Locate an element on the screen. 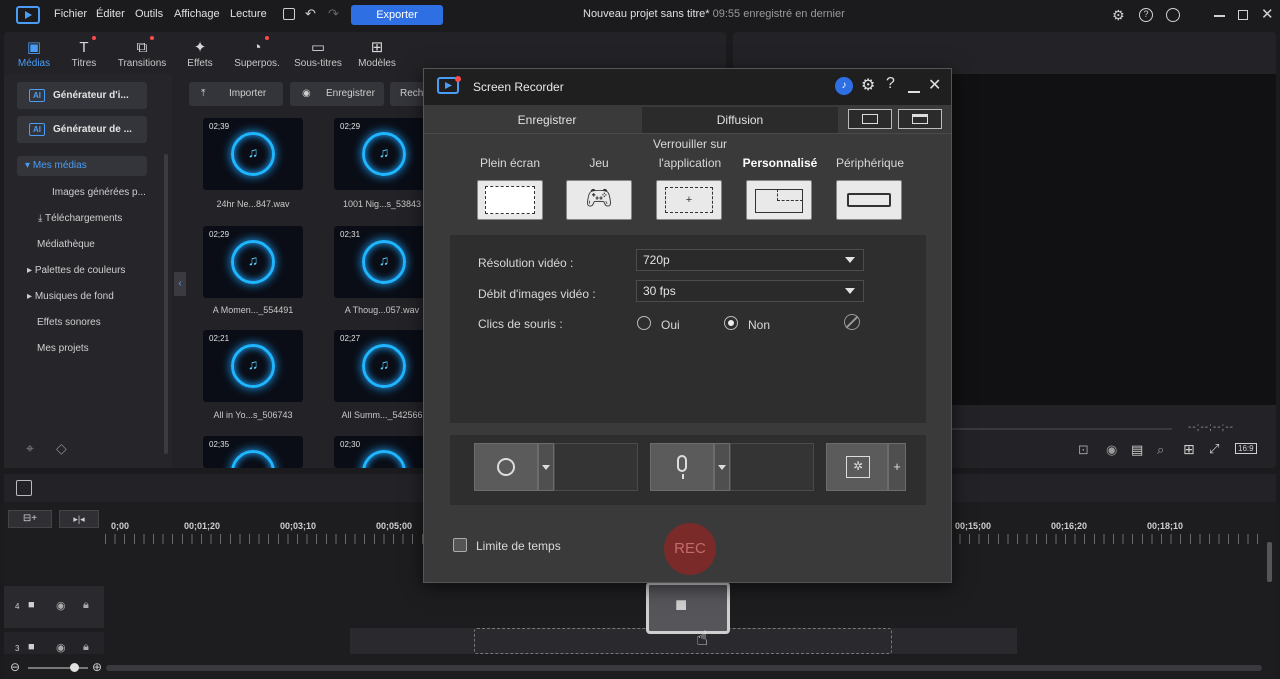 The image size is (1280, 679). music-note-icon: ♫ is located at coordinates (253, 152).